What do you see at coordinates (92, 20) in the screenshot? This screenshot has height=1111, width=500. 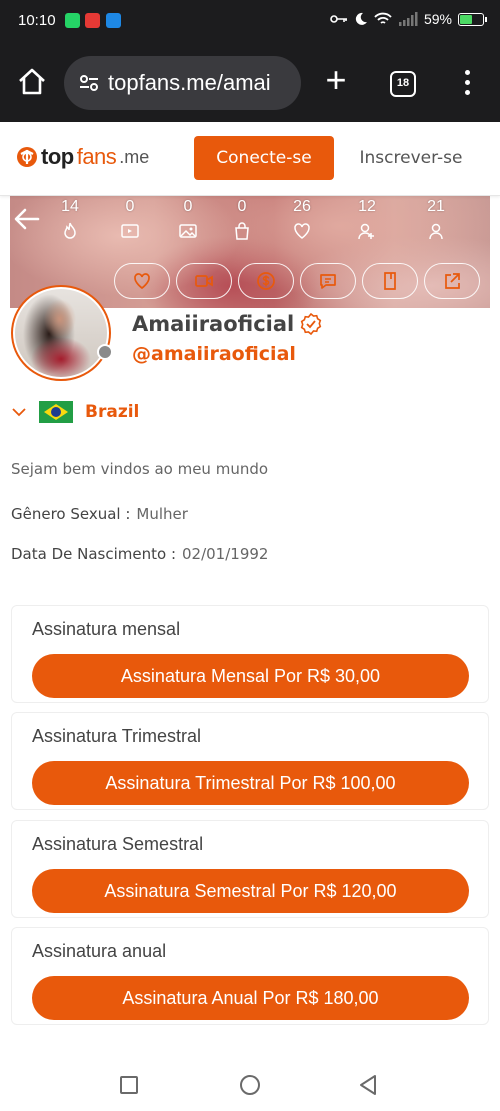 I see `app-notification-icon` at bounding box center [92, 20].